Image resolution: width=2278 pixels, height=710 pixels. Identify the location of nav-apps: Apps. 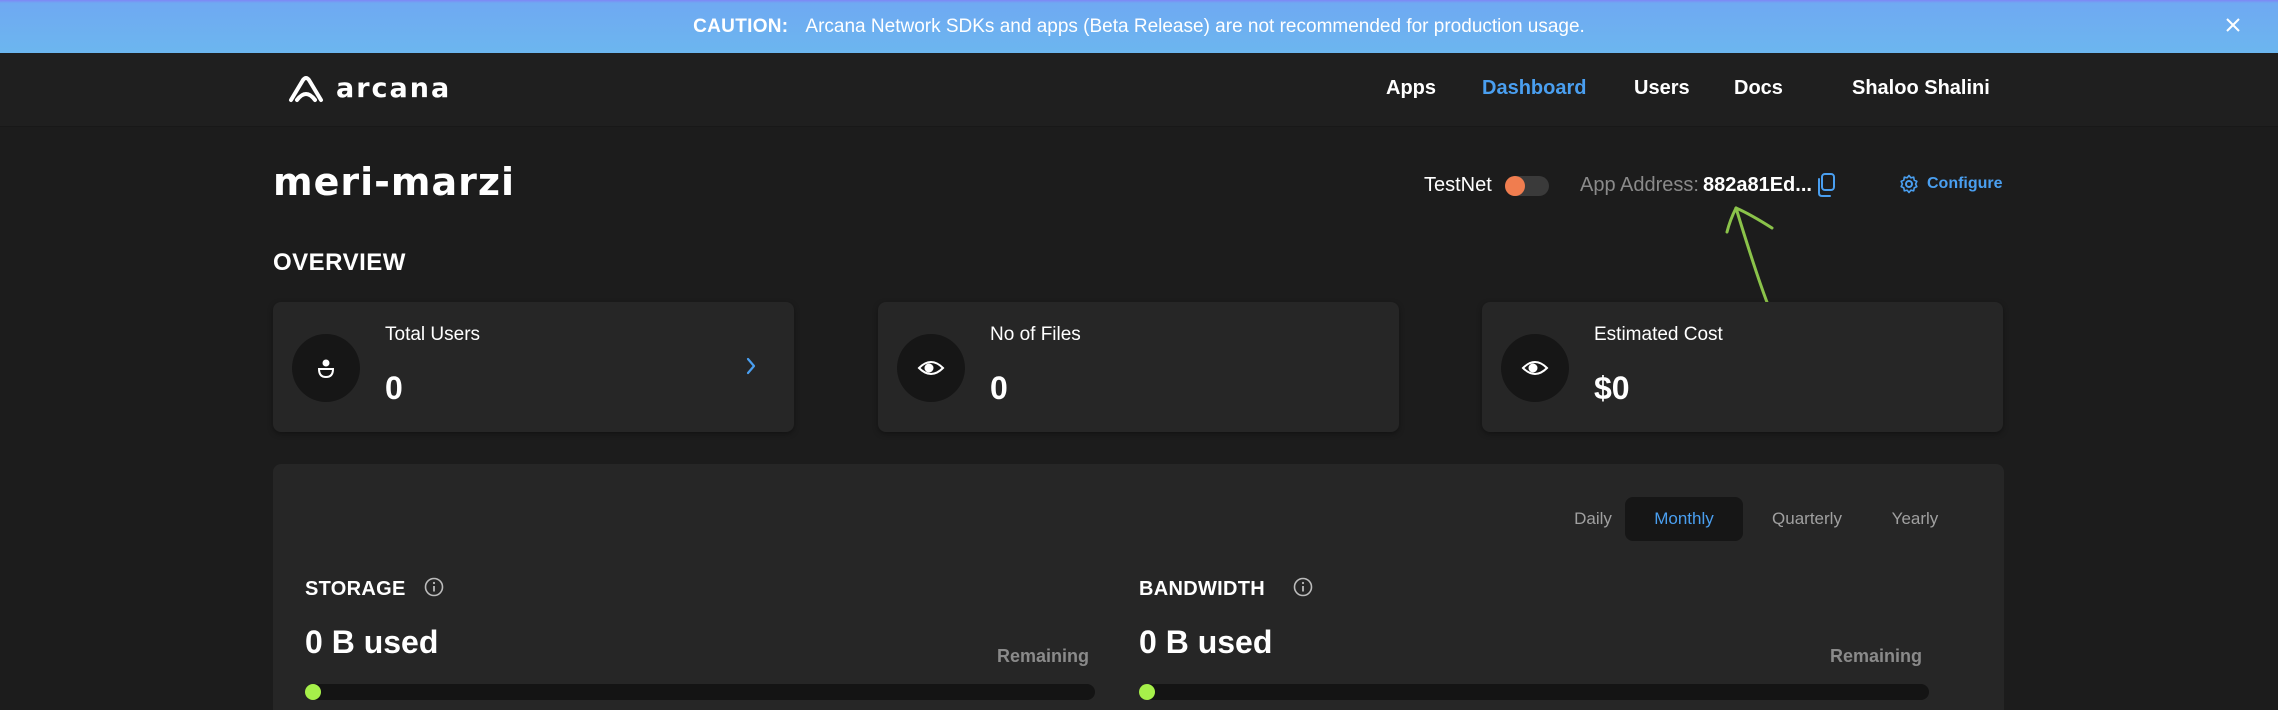
(1411, 88).